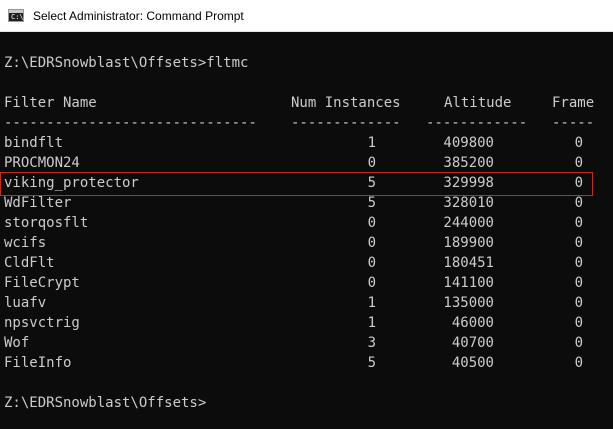 Image resolution: width=613 pixels, height=429 pixels. What do you see at coordinates (308, 183) in the screenshot?
I see `table-row: viking_protector 5 329998 0` at bounding box center [308, 183].